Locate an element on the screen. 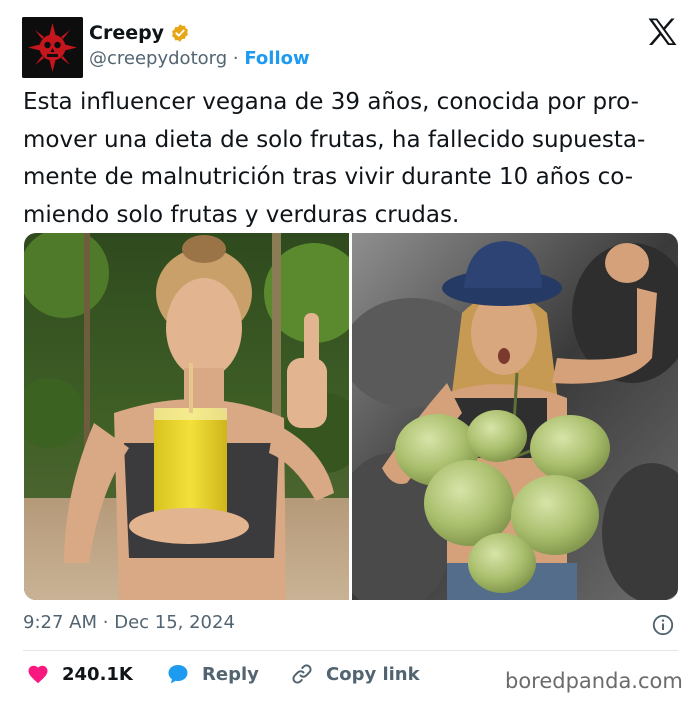 The width and height of the screenshot is (700, 704). follow-button: Follow is located at coordinates (276, 58).